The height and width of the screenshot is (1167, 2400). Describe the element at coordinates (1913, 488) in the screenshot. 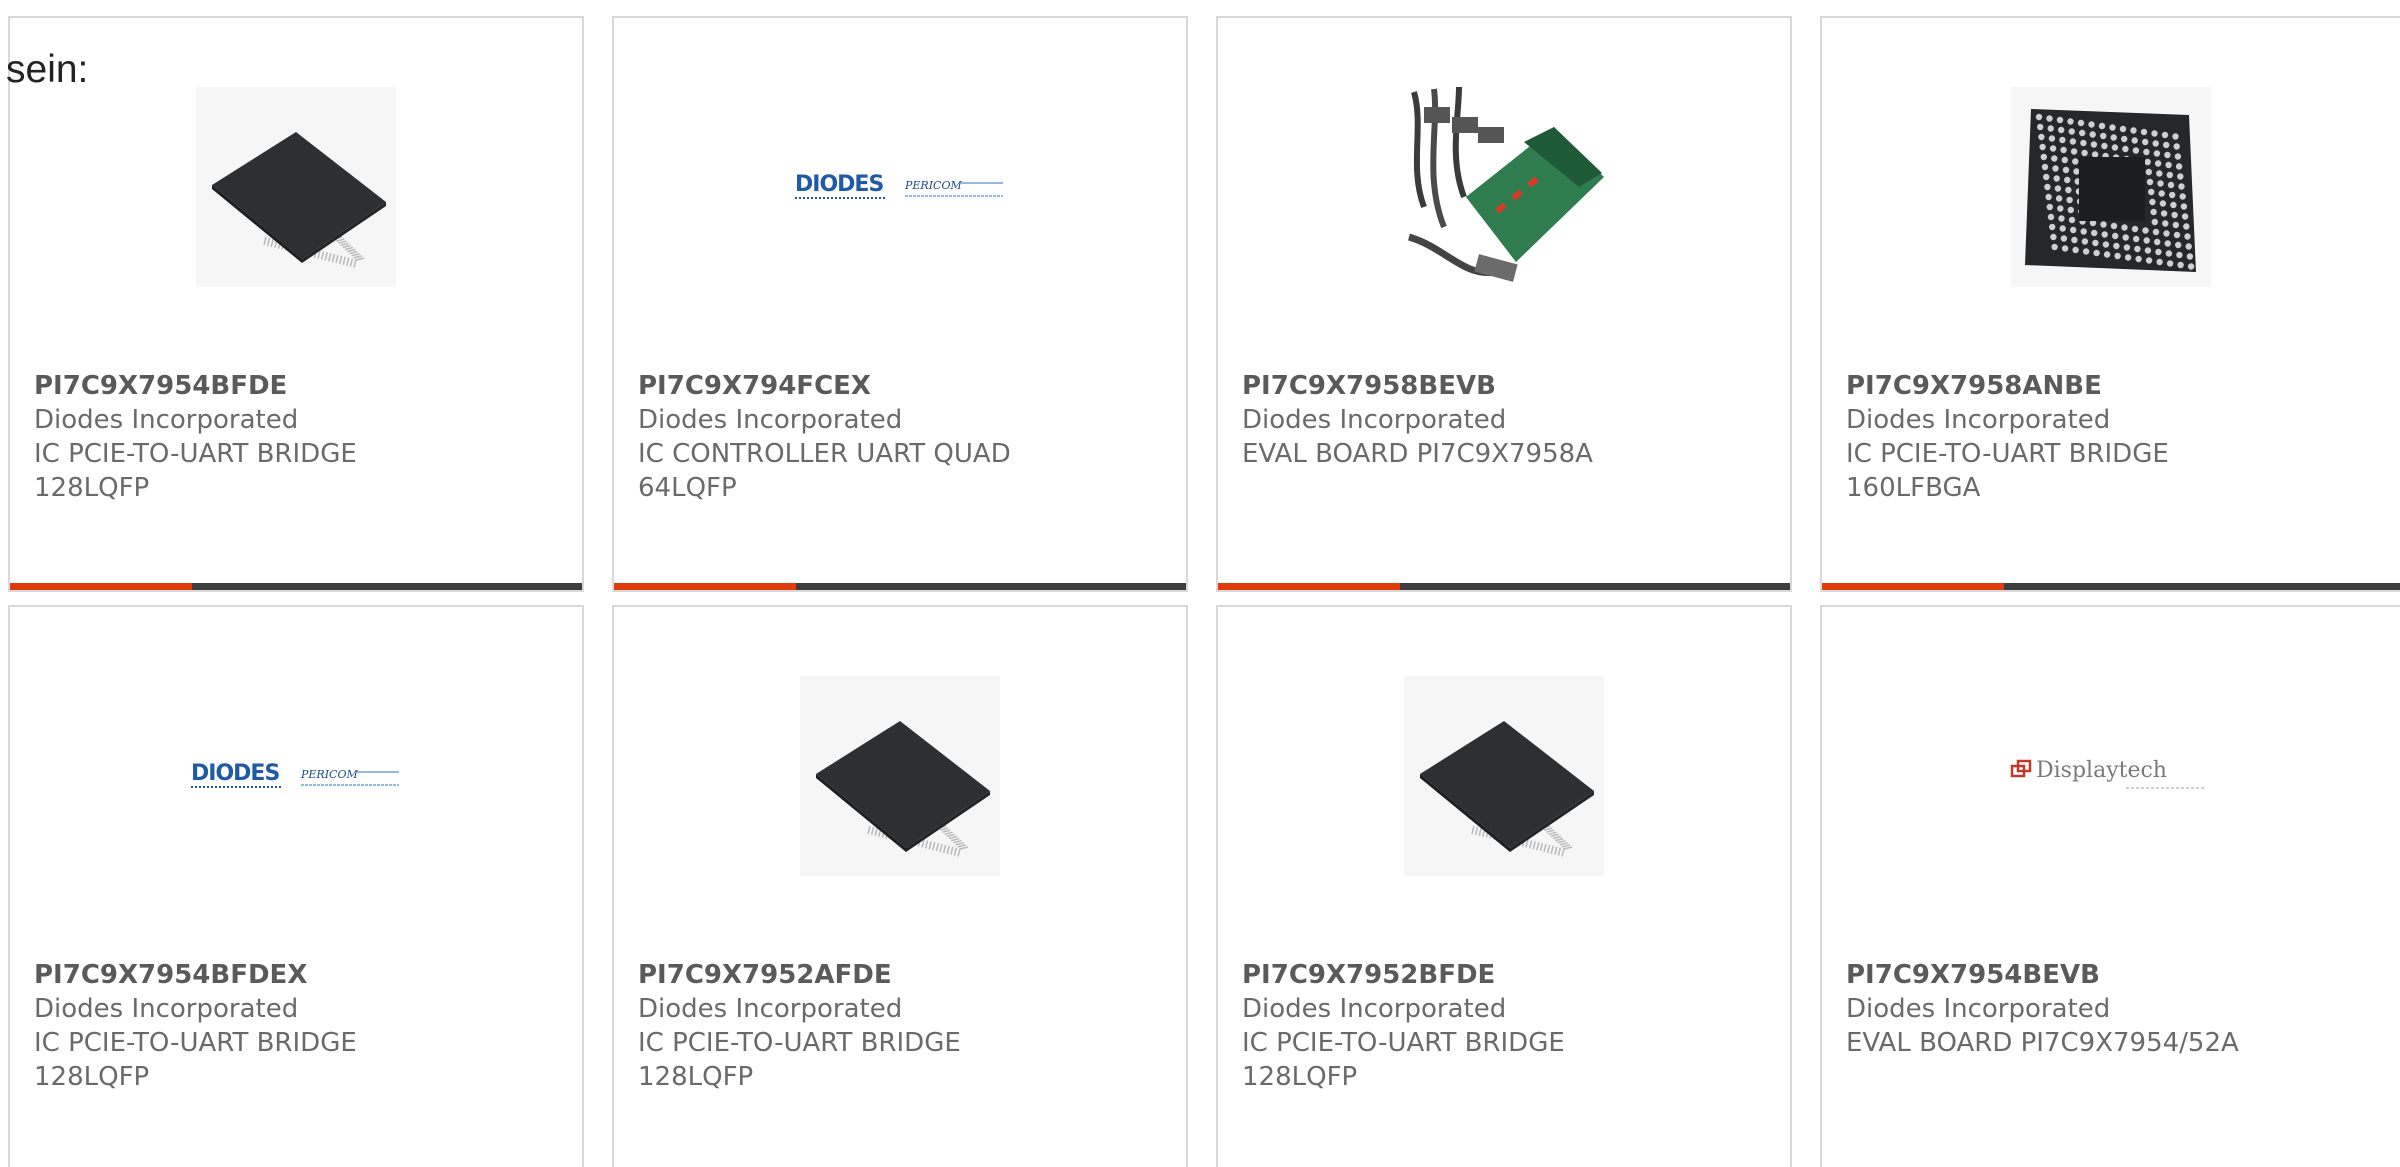

I see `package: 160LFBGA` at that location.